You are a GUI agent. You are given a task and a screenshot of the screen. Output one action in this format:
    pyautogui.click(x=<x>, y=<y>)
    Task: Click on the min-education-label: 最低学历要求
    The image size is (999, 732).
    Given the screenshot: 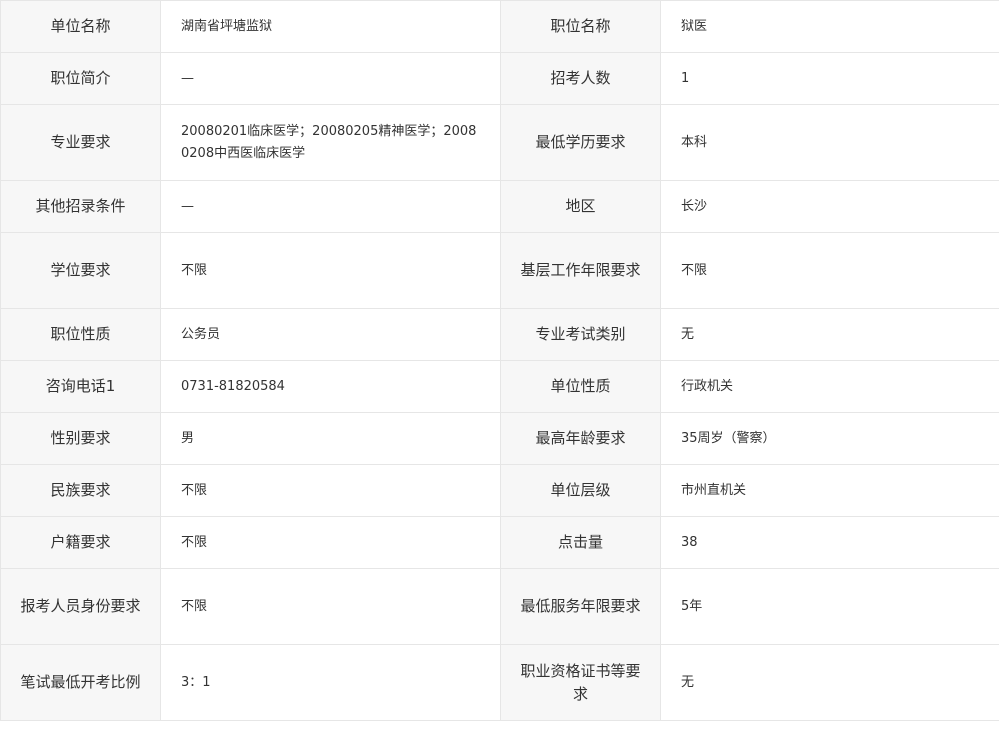 What is the action you would take?
    pyautogui.click(x=580, y=142)
    